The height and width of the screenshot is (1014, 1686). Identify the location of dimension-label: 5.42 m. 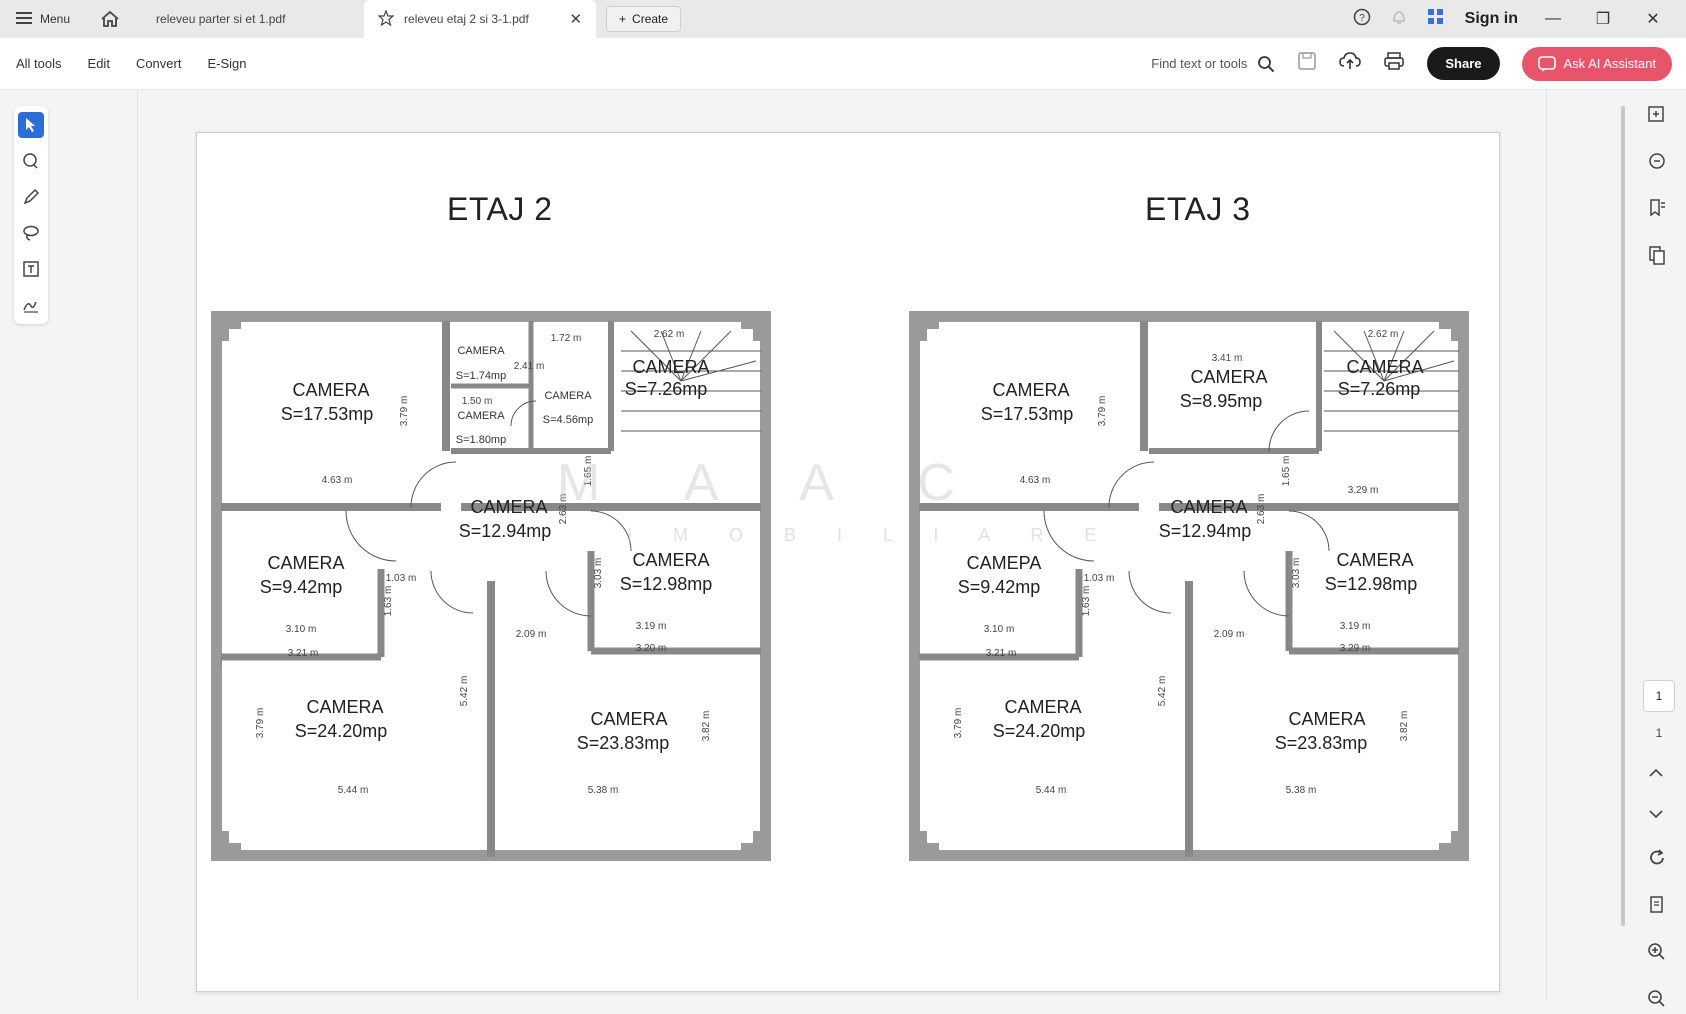
(1162, 691).